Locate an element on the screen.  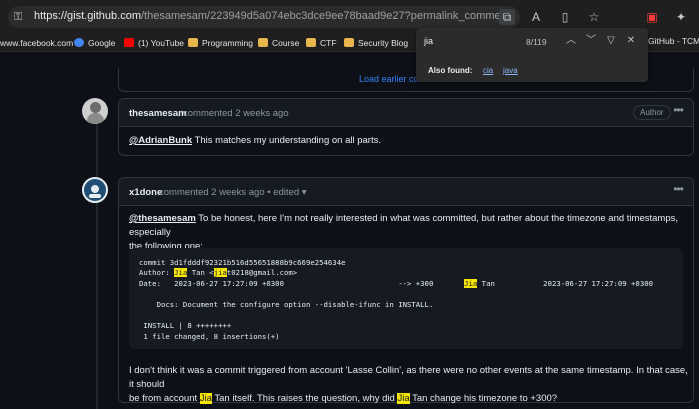
user-mention: @thesamesam is located at coordinates (162, 218).